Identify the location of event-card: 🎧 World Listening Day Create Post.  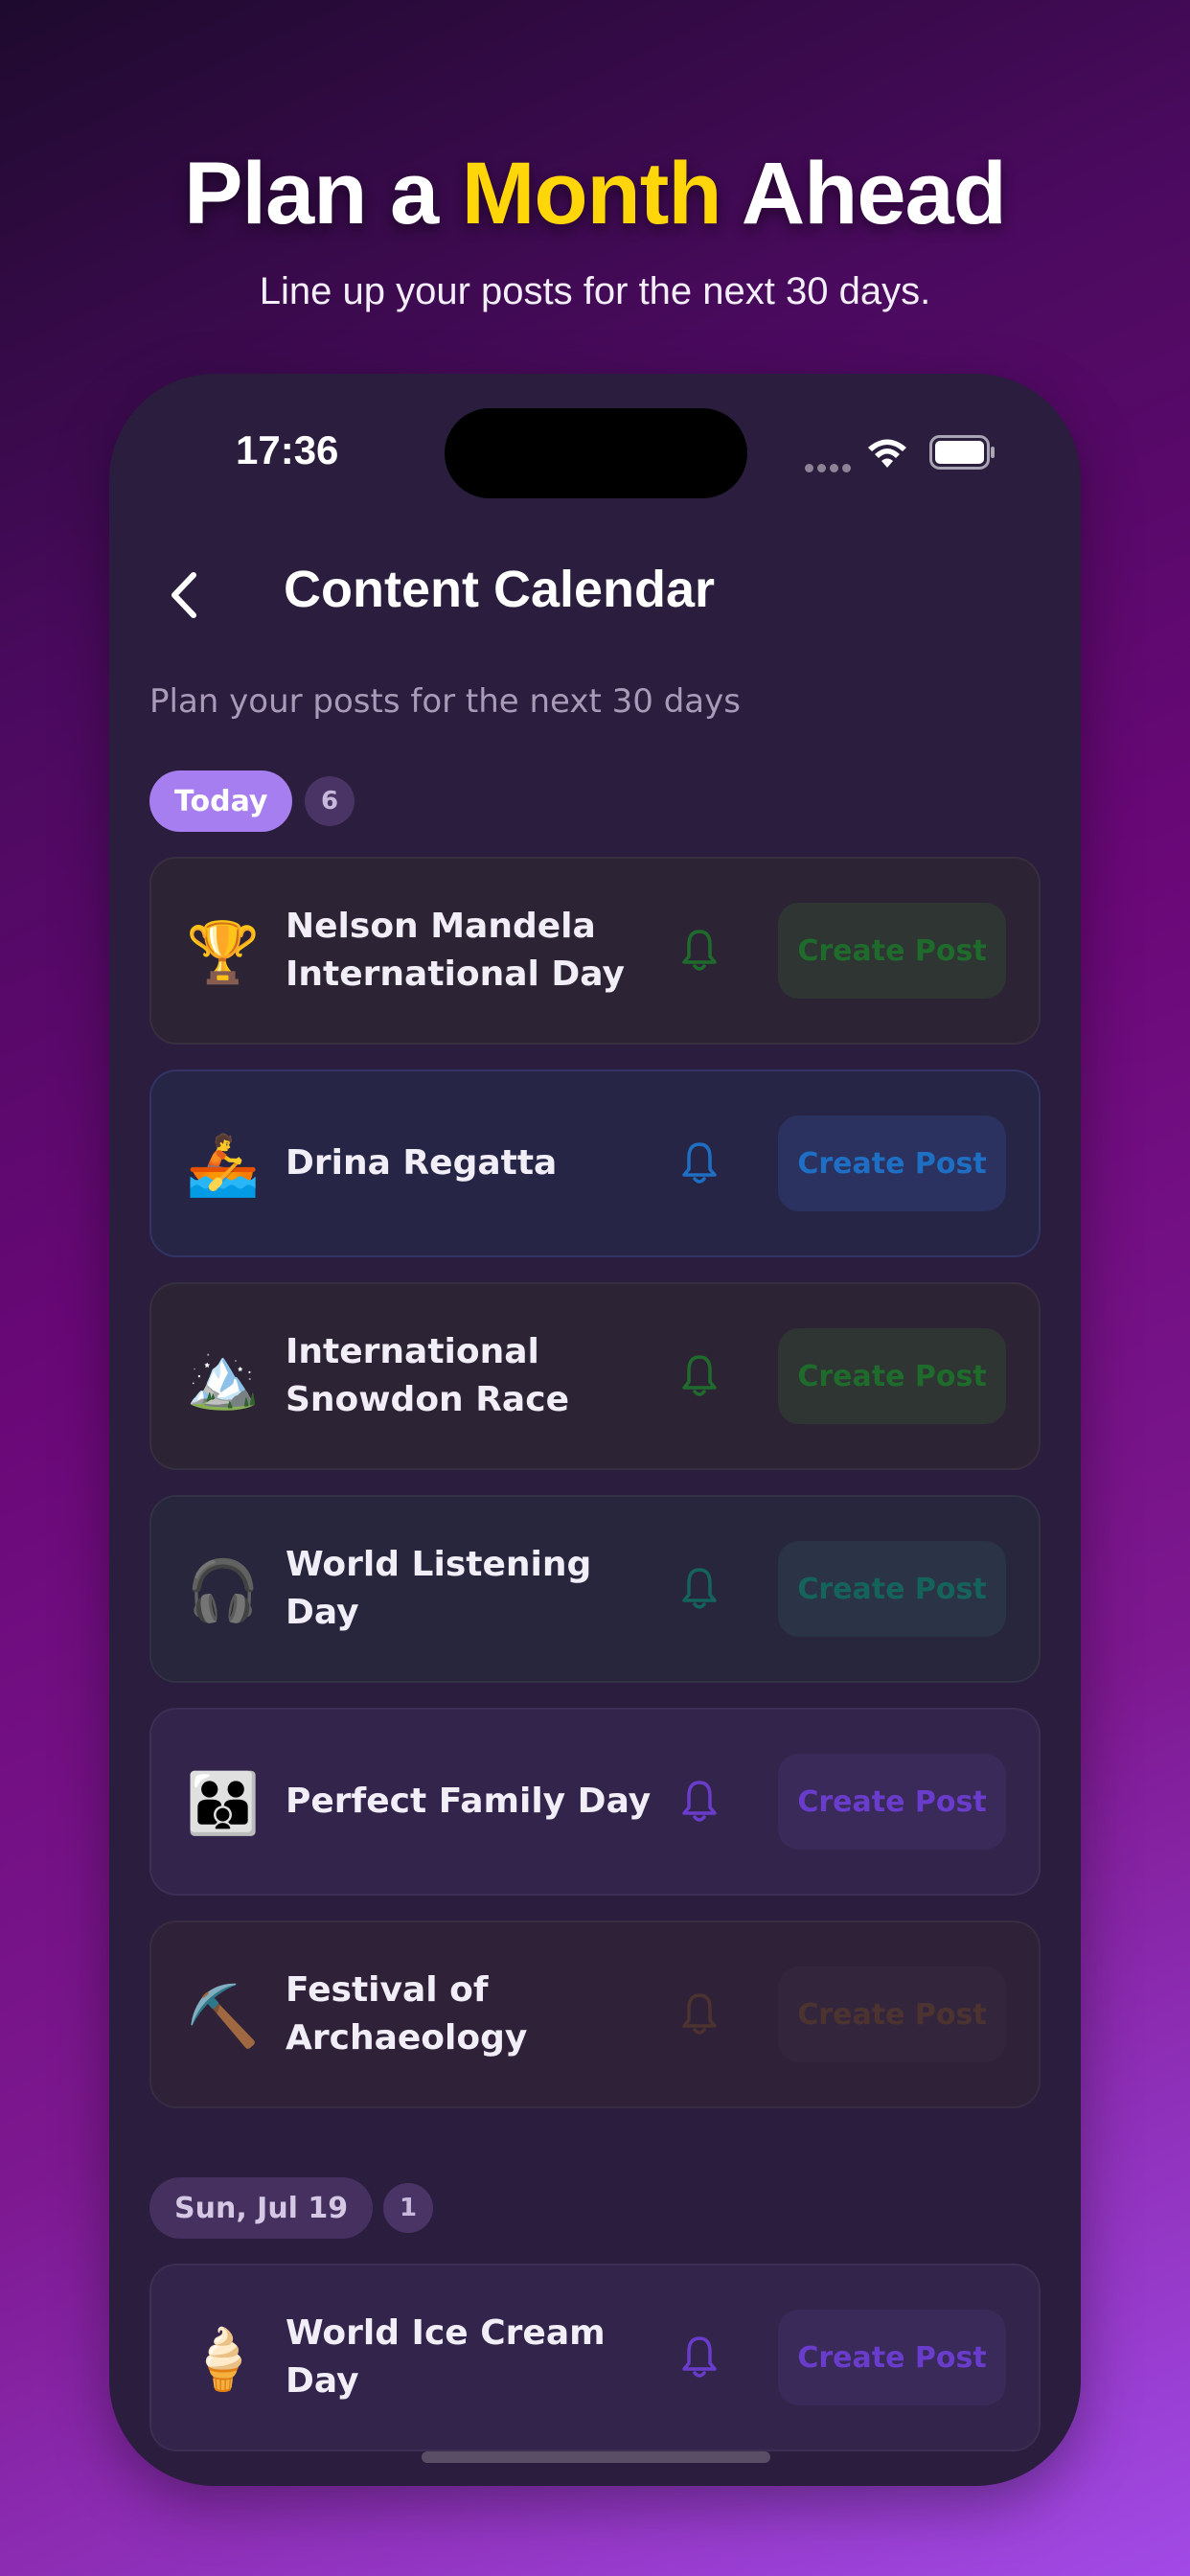
(595, 1589).